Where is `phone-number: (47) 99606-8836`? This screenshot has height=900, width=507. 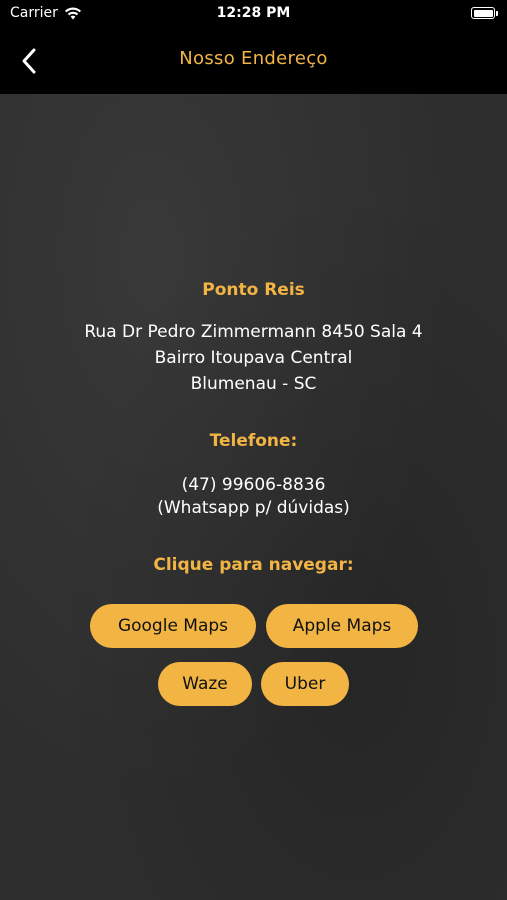 phone-number: (47) 99606-8836 is located at coordinates (253, 485).